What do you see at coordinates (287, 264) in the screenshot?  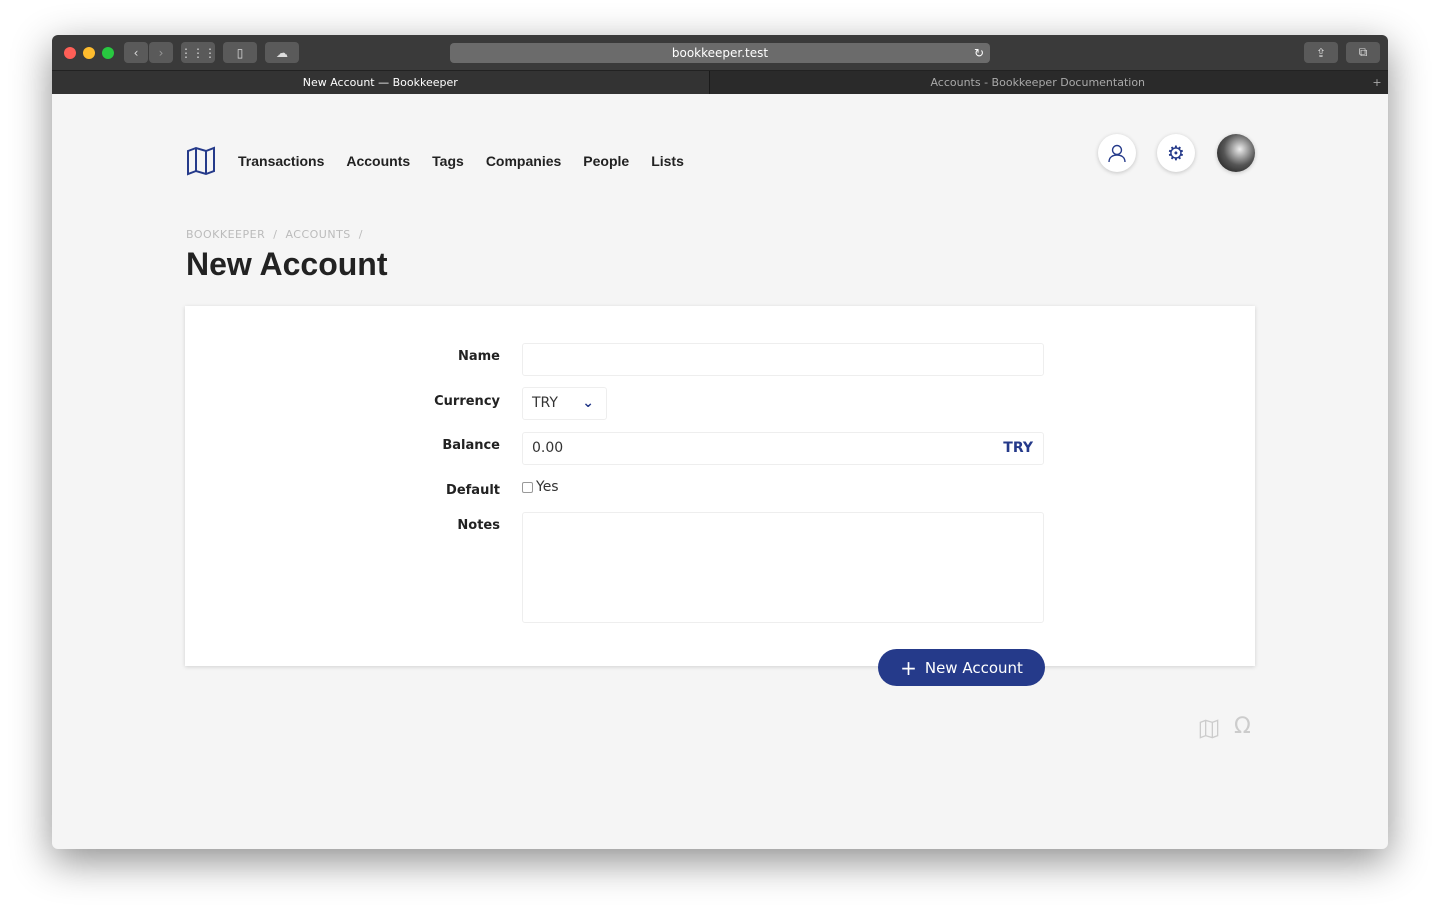 I see `page-title: New Account` at bounding box center [287, 264].